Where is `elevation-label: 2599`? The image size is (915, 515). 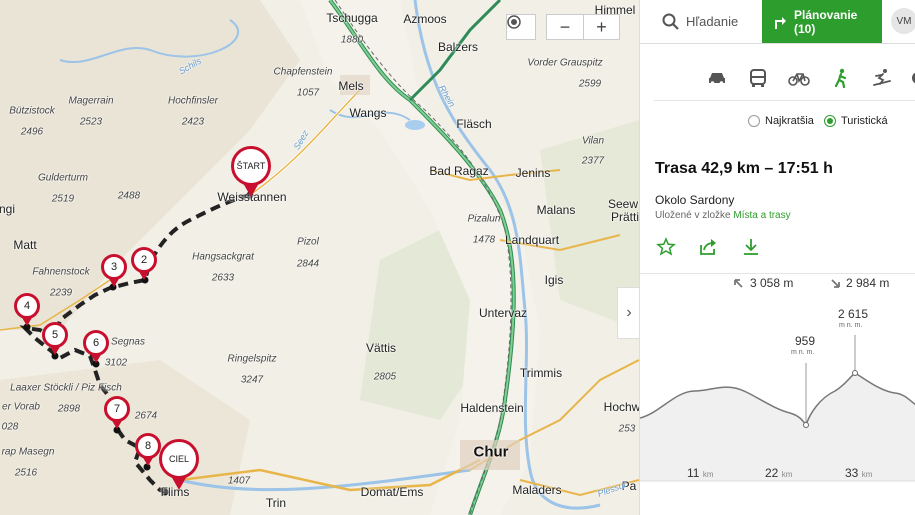
elevation-label: 2599 is located at coordinates (590, 84).